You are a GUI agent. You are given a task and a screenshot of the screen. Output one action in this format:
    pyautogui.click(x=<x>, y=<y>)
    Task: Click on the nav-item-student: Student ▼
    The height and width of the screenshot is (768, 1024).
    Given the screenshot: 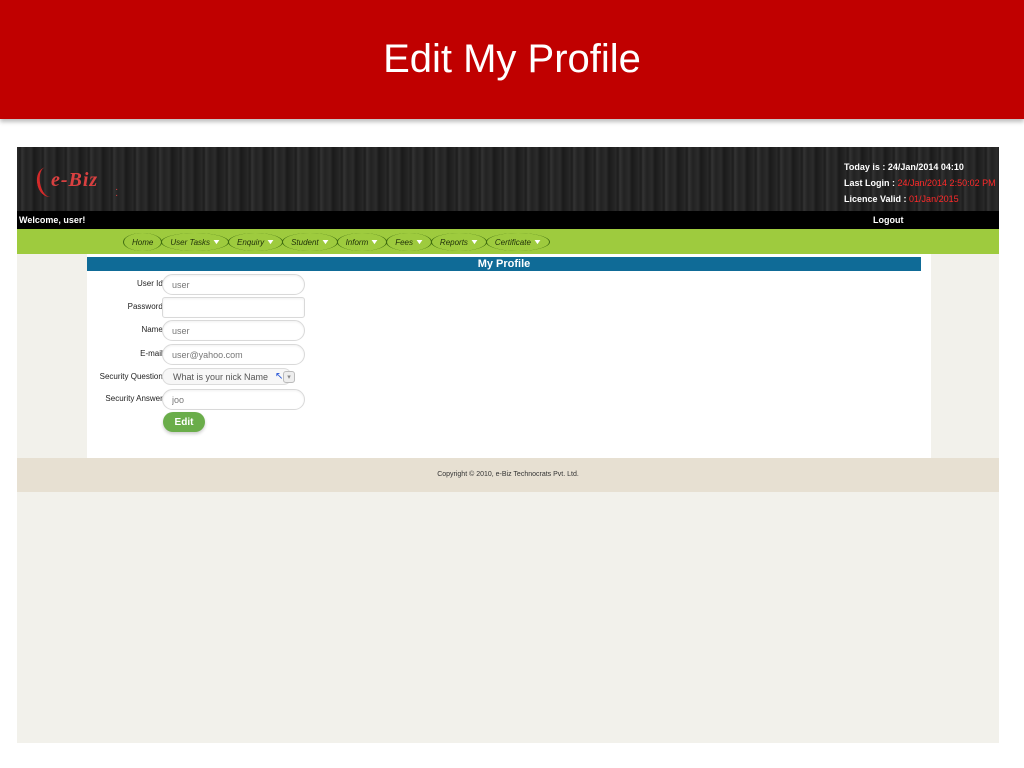 What is the action you would take?
    pyautogui.click(x=310, y=242)
    